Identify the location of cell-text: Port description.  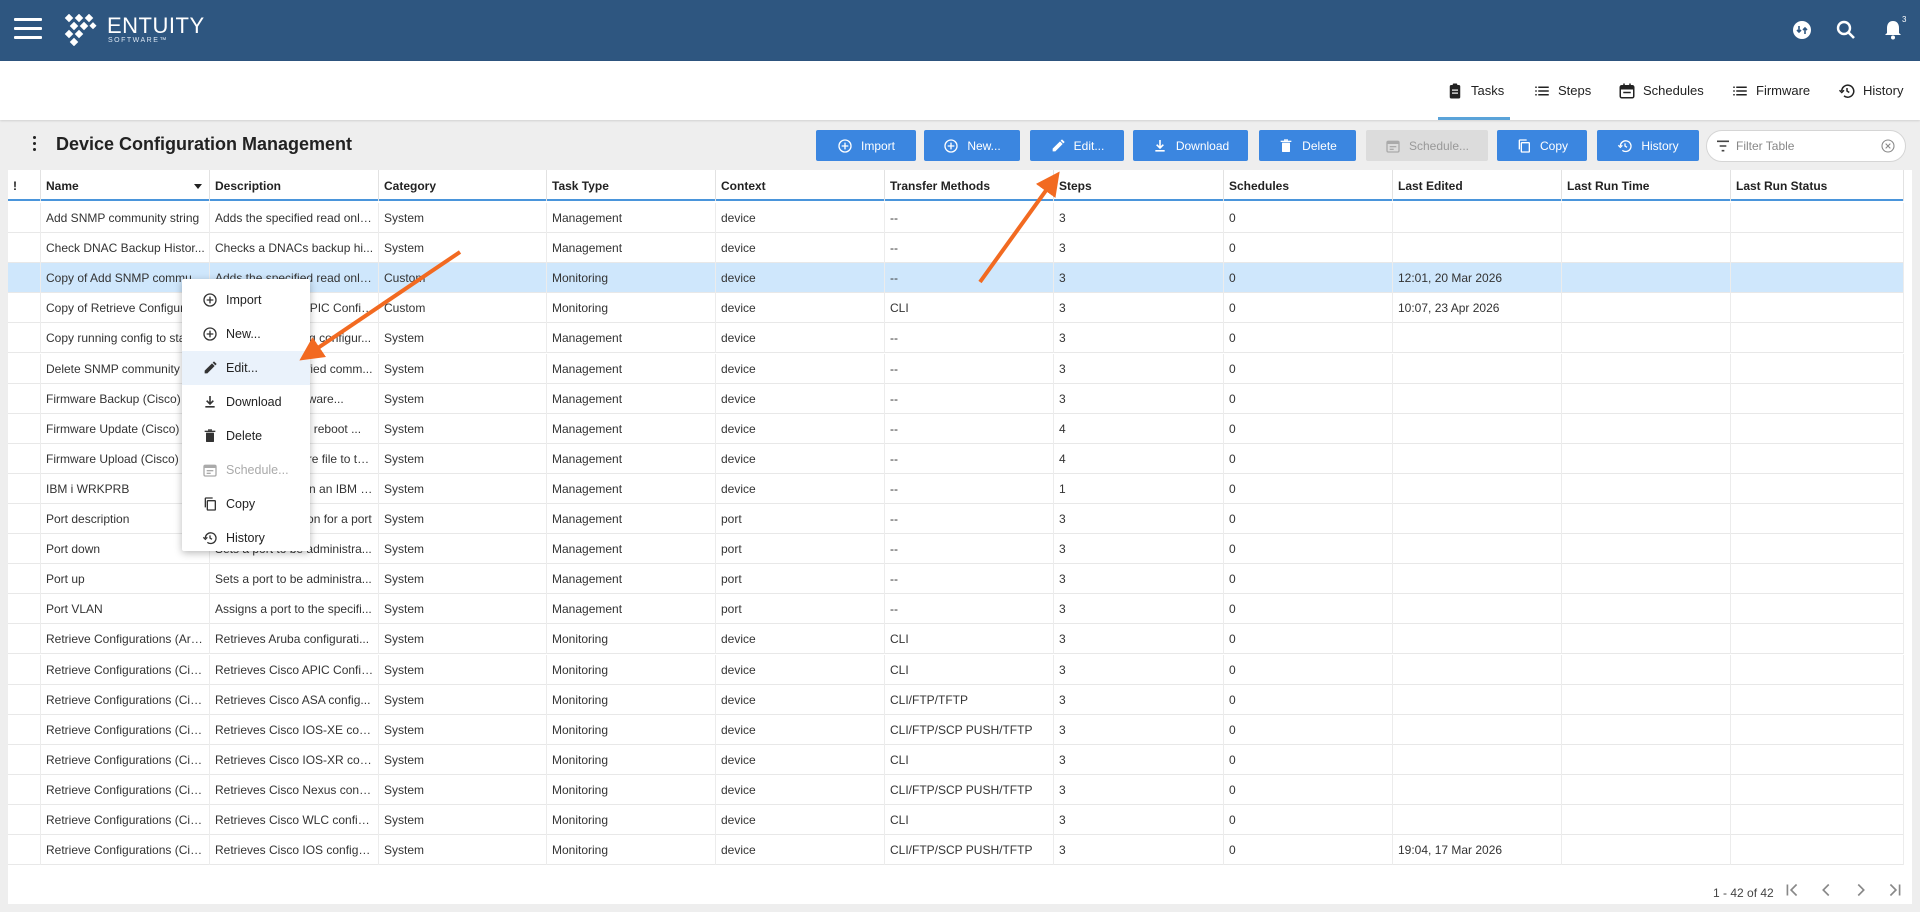
(88, 519).